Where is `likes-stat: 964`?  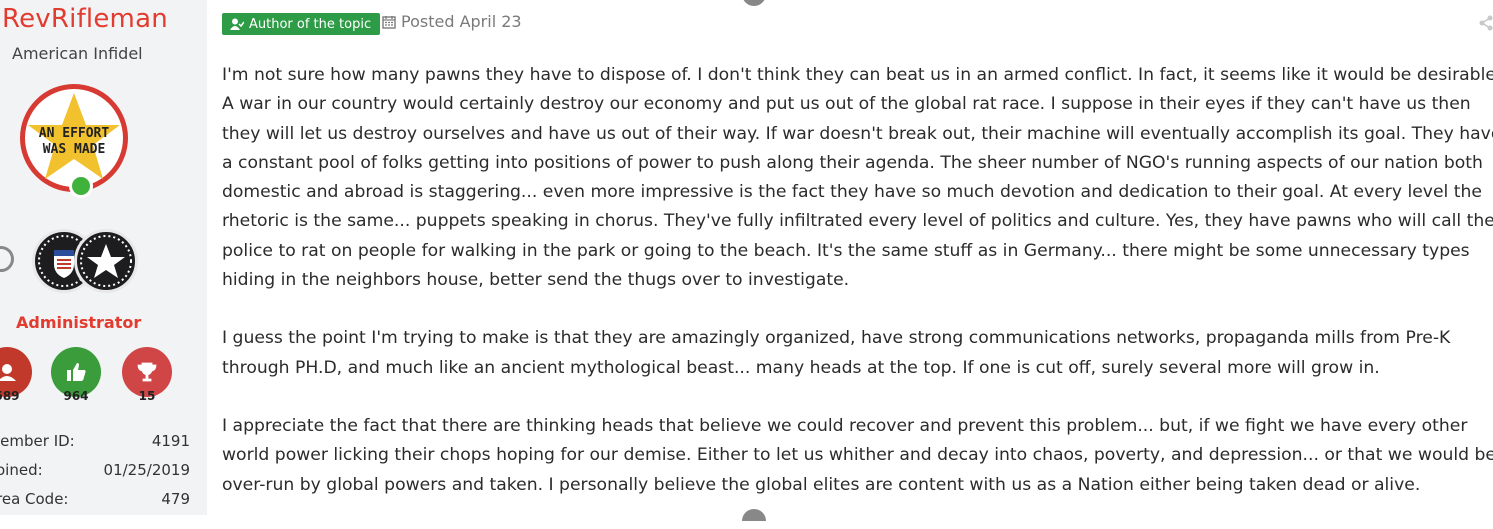 likes-stat: 964 is located at coordinates (76, 375).